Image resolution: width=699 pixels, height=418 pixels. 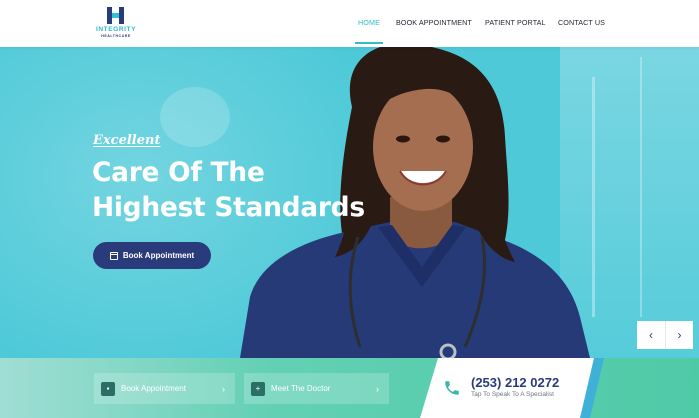 What do you see at coordinates (641, 187) in the screenshot?
I see `hero-background-frame` at bounding box center [641, 187].